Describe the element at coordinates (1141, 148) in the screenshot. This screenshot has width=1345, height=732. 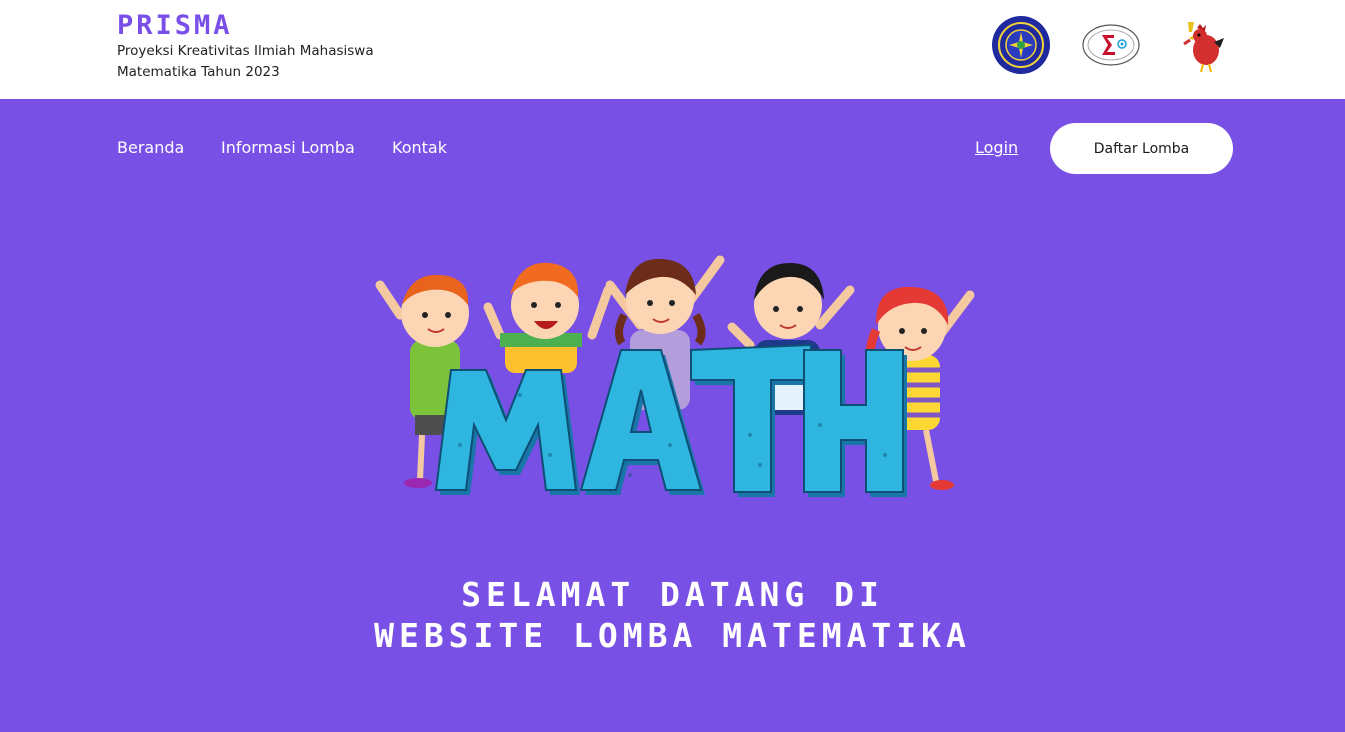
I see `daftar-lomba-button: Daftar Lomba` at that location.